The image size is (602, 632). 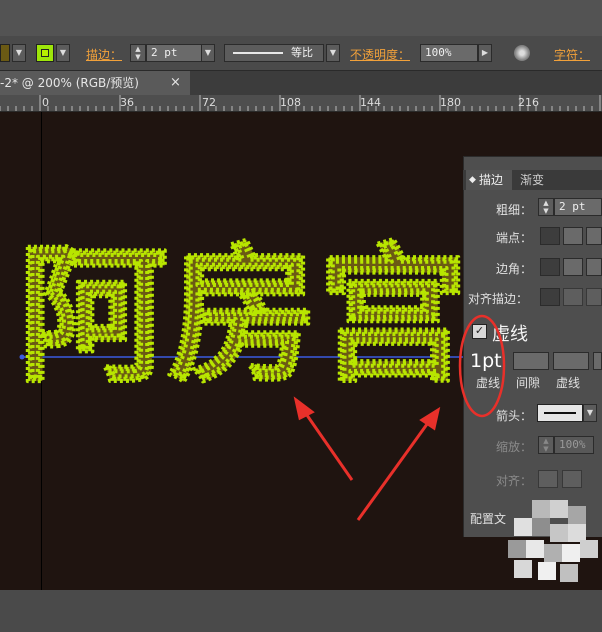 I want to click on dash-value: 1pt, so click(x=486, y=361).